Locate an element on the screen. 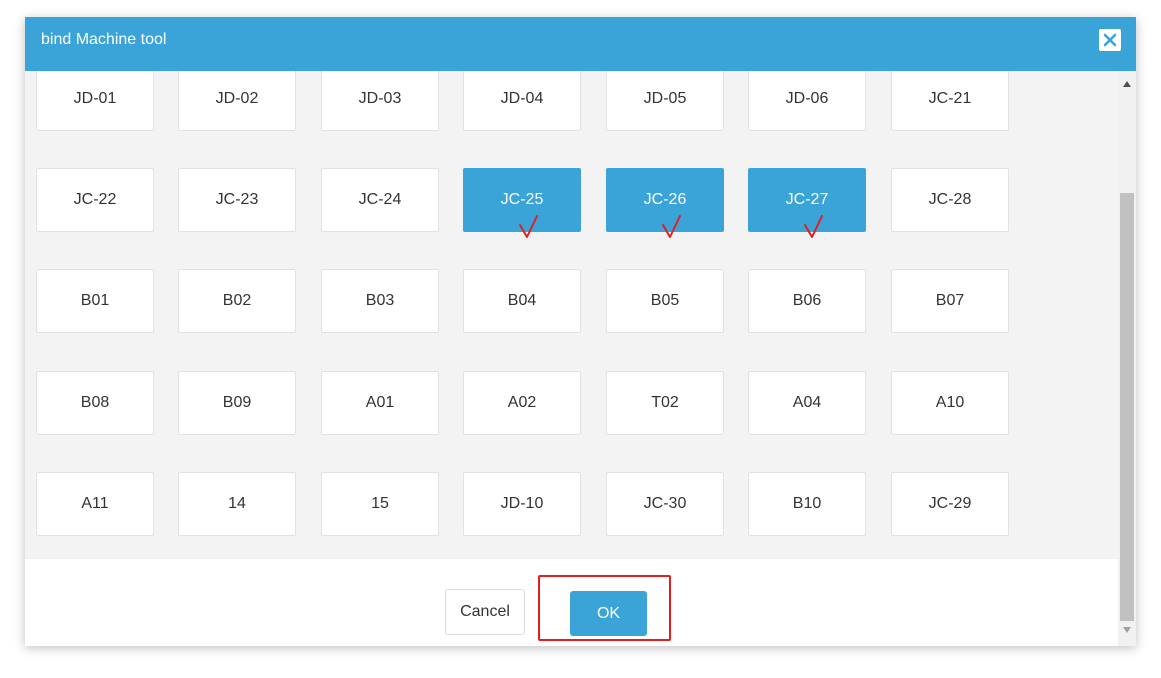 Image resolution: width=1161 pixels, height=678 pixels. machine-tile: JD-05 is located at coordinates (665, 101).